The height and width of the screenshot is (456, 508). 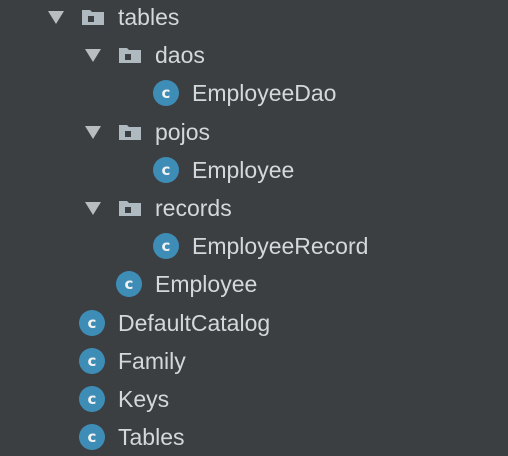 I want to click on tree-folder-row: daos, so click(x=254, y=55).